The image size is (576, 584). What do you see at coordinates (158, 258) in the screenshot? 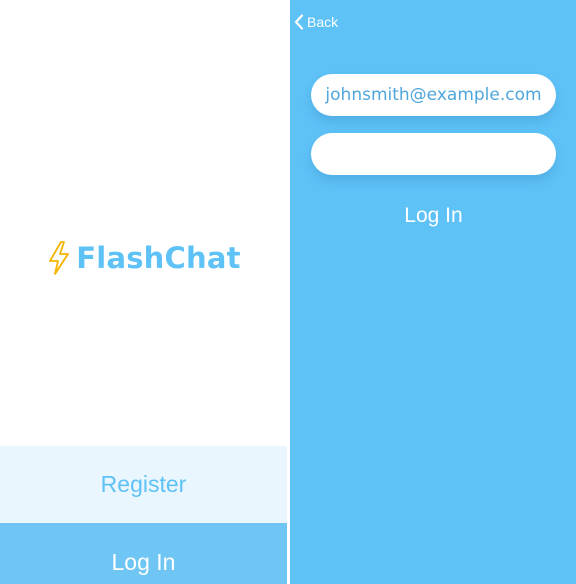
I see `brand-name: FlashChat` at bounding box center [158, 258].